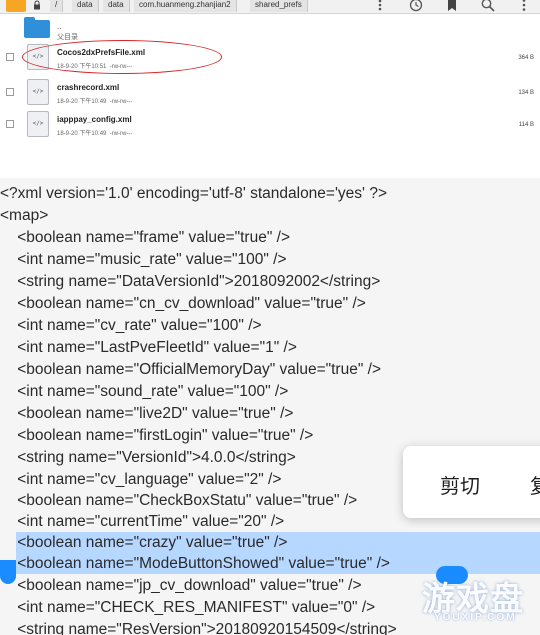  Describe the element at coordinates (59, 26) in the screenshot. I see `parent-dir-name: ..` at that location.